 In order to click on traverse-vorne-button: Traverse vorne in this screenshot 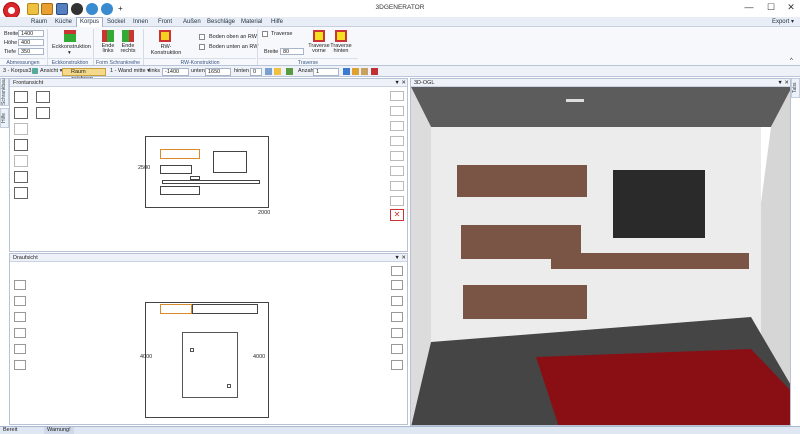, I will do `click(319, 48)`.